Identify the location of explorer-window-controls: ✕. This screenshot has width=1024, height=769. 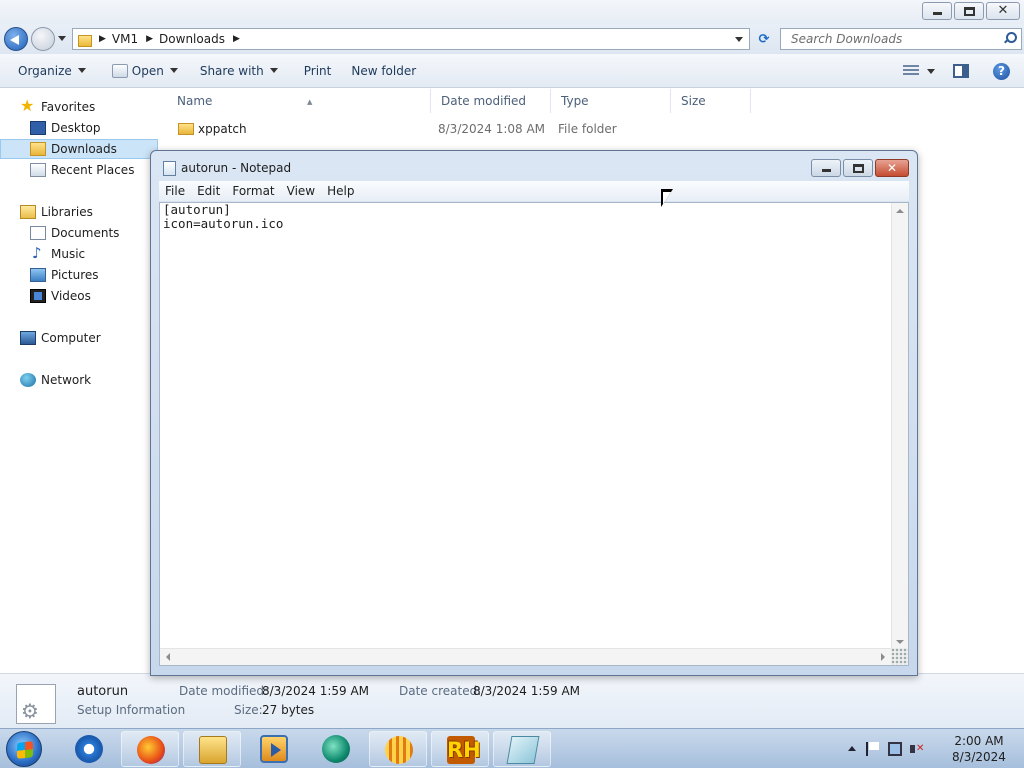
(971, 11).